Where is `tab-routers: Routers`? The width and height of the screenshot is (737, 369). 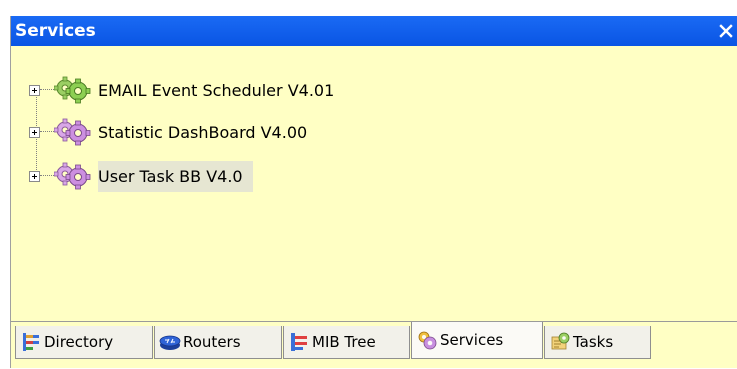
tab-routers: Routers is located at coordinates (218, 342).